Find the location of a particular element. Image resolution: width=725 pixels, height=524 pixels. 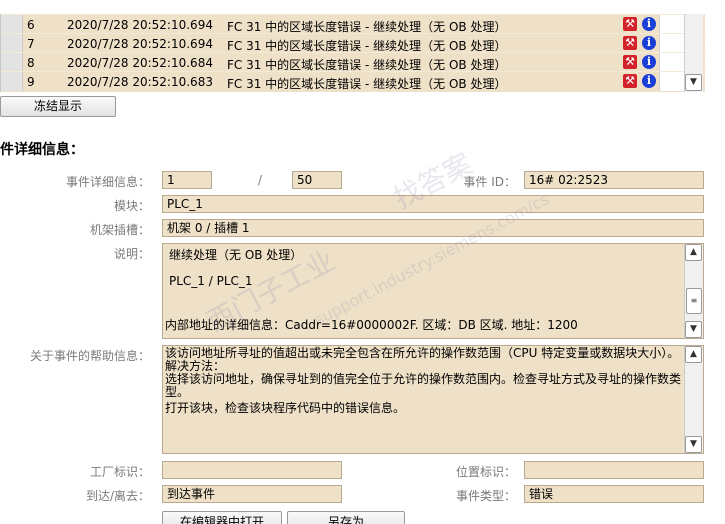

event-id-label: 事件 ID： is located at coordinates (489, 182).